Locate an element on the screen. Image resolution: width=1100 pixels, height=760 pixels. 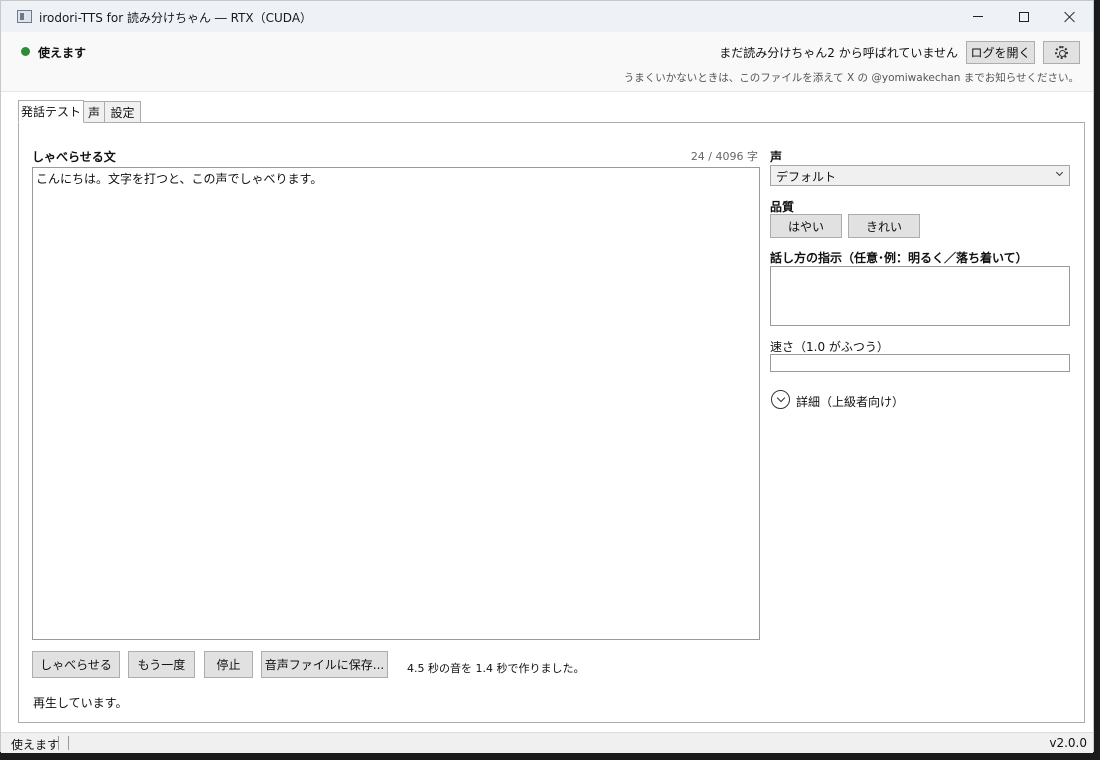
maximize-icon is located at coordinates (1024, 16).